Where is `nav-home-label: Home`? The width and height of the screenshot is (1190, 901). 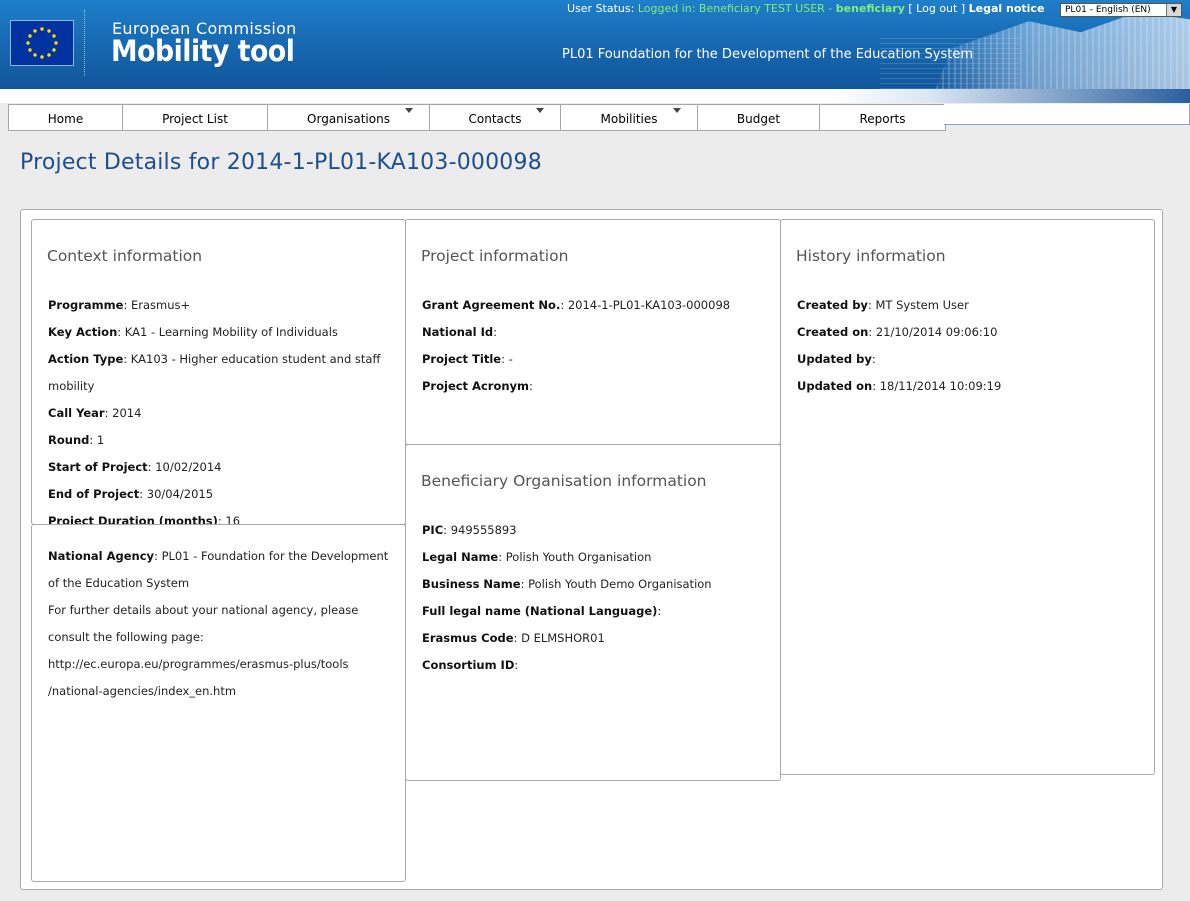 nav-home-label: Home is located at coordinates (65, 119).